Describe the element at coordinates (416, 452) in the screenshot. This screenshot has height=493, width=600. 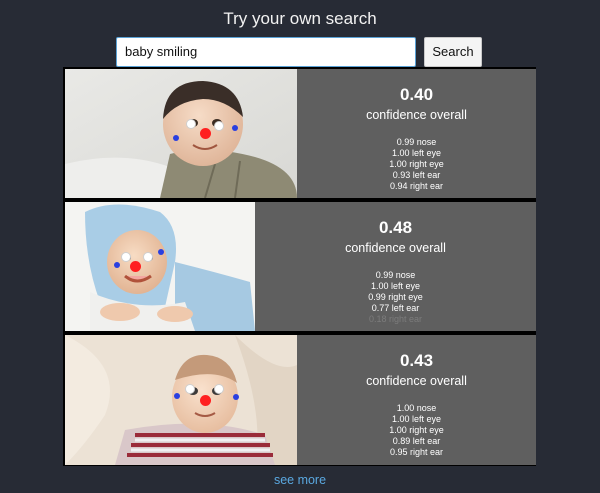
I see `keypoint-row: 0.95 right ear` at that location.